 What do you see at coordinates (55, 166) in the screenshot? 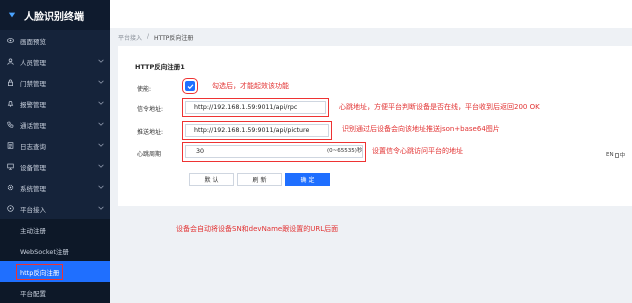
I see `sidebar-item-6: 设备管理` at bounding box center [55, 166].